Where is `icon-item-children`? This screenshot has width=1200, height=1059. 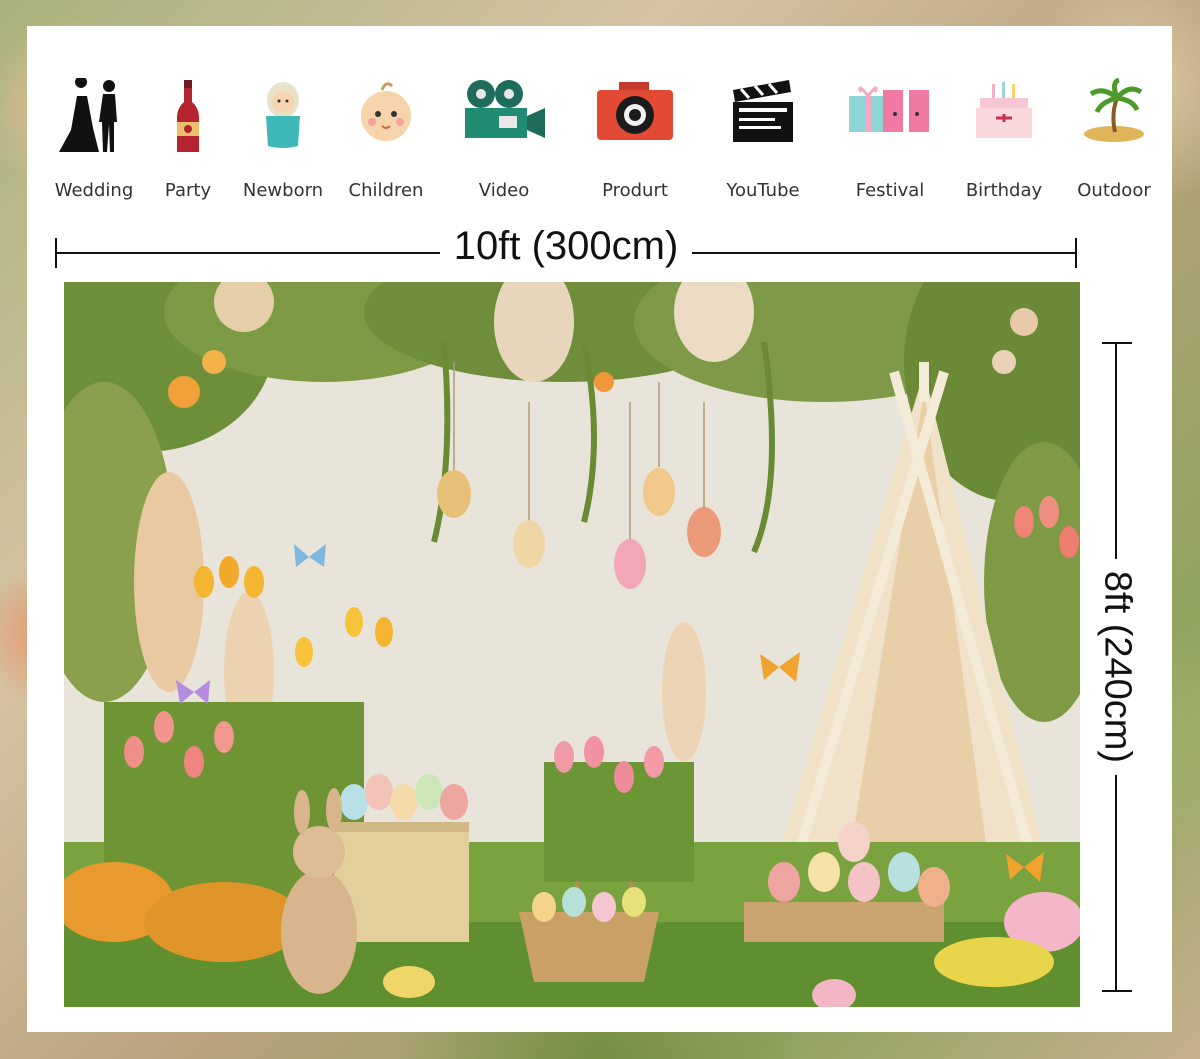
icon-item-children is located at coordinates (386, 111).